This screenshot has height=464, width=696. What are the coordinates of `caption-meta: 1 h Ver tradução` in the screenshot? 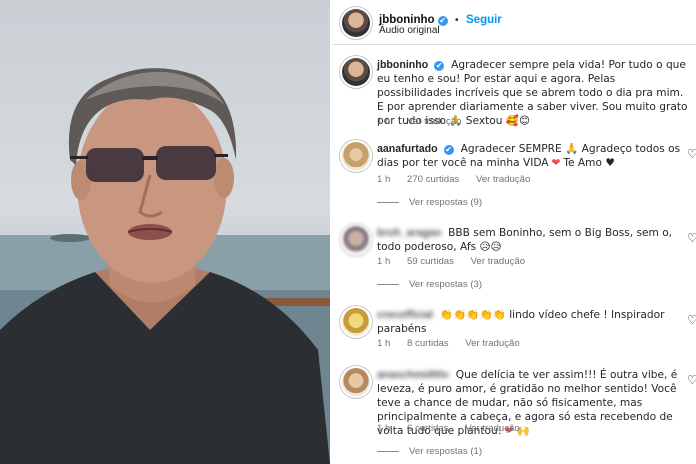 It's located at (426, 121).